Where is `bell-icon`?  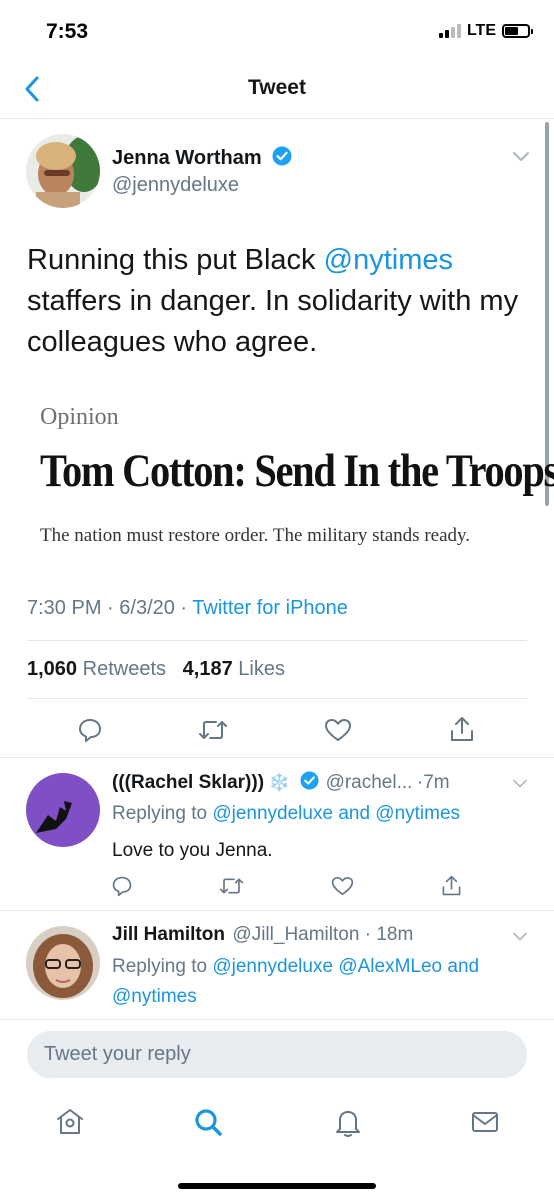
bell-icon is located at coordinates (348, 1124).